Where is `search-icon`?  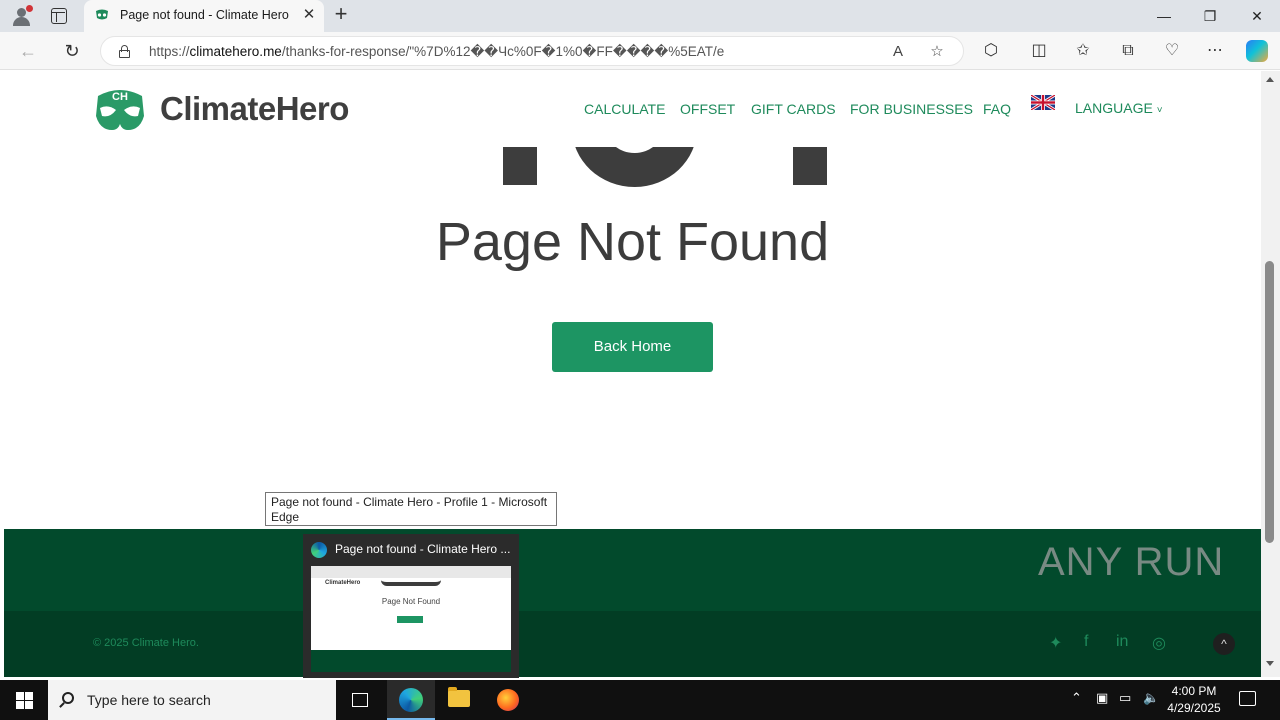
search-icon is located at coordinates (68, 698).